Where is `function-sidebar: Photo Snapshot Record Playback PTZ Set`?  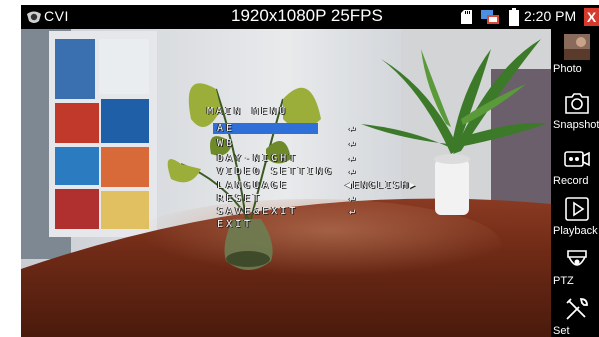 function-sidebar: Photo Snapshot Record Playback PTZ Set is located at coordinates (575, 183).